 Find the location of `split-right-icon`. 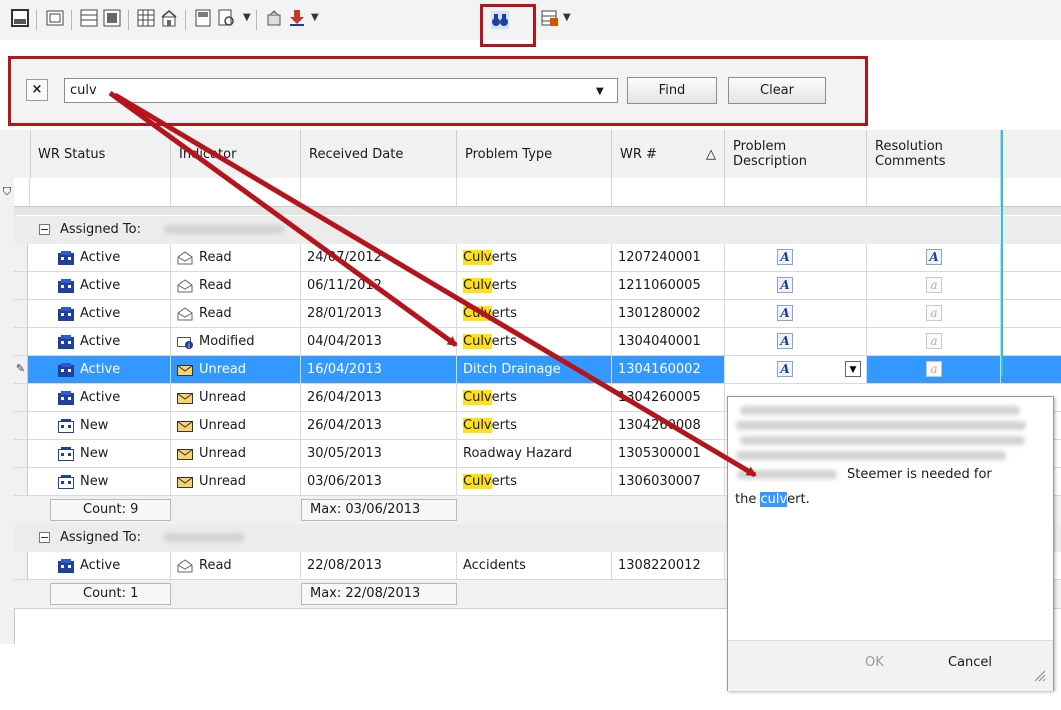

split-right-icon is located at coordinates (112, 18).